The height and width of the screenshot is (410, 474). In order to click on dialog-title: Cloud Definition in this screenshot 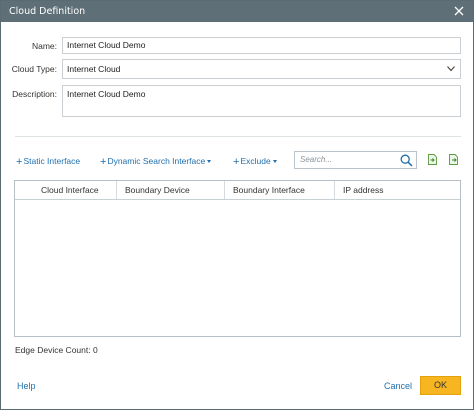, I will do `click(47, 11)`.